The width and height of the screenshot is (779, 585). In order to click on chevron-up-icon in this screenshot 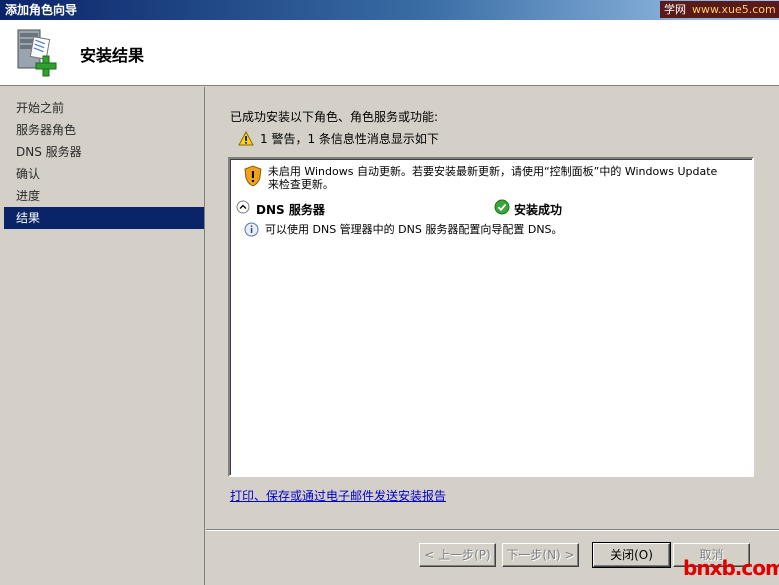, I will do `click(243, 207)`.